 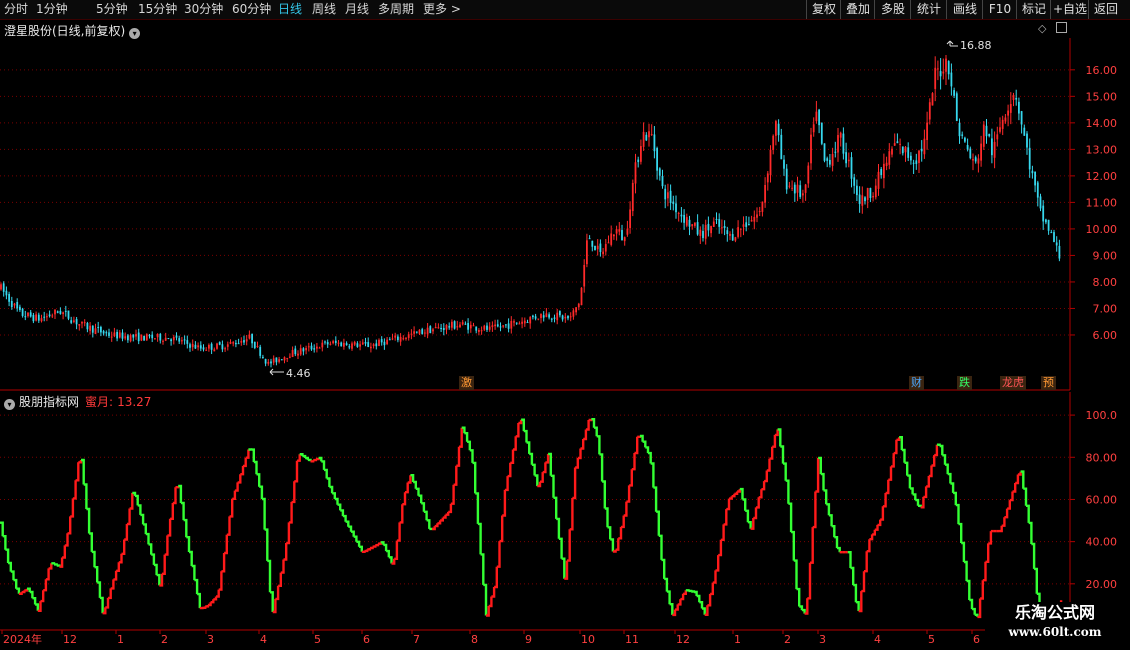 What do you see at coordinates (999, 9) in the screenshot?
I see `btn-f10: F10` at bounding box center [999, 9].